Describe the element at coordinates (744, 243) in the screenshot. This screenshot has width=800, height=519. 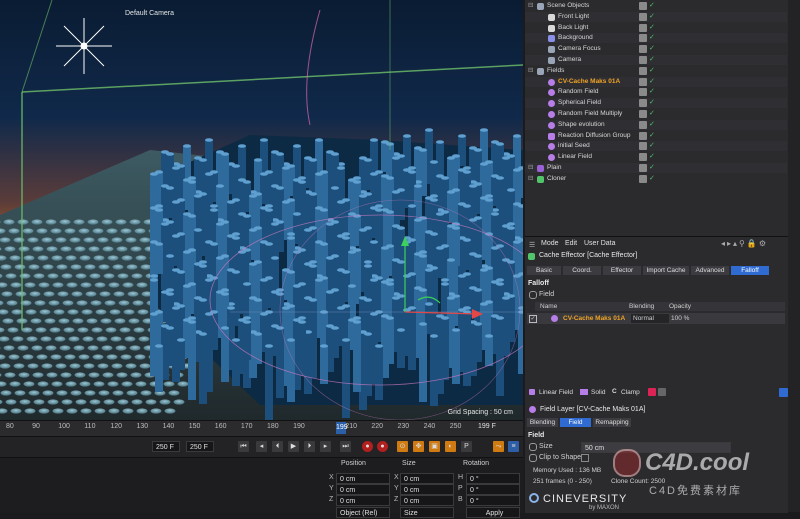
I see `nav-icons: ◂▸▴⚲🔒⚙` at that location.